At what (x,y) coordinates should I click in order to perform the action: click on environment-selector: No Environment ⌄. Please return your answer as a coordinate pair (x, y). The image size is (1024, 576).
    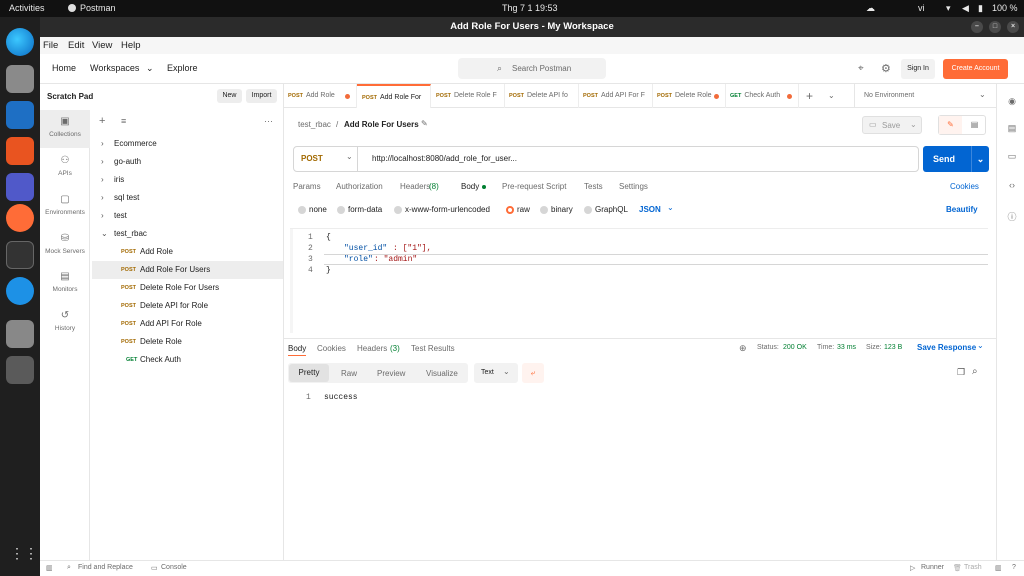
    Looking at the image, I should click on (924, 96).